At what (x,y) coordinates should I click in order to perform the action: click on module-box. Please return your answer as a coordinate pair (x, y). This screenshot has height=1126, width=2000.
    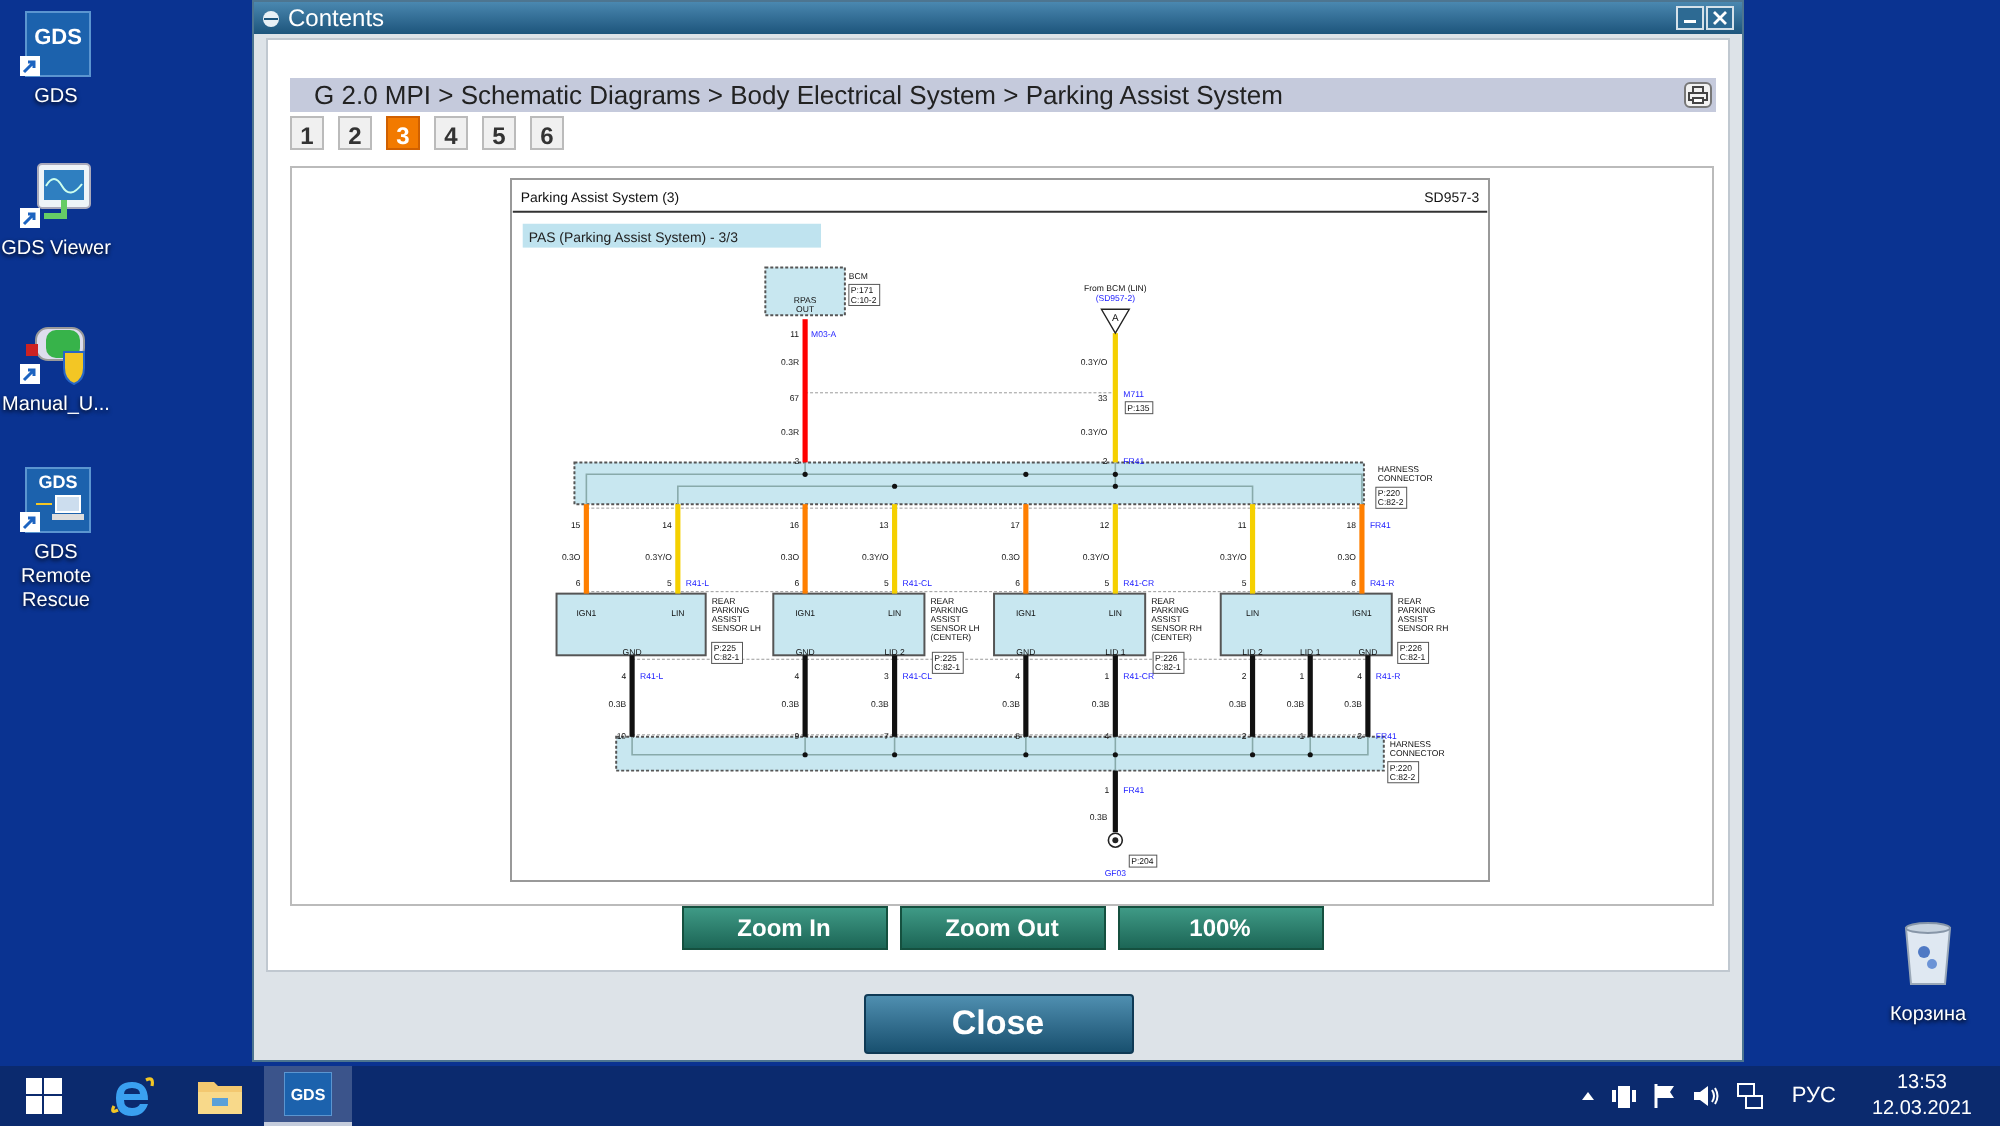
    Looking at the image, I should click on (805, 291).